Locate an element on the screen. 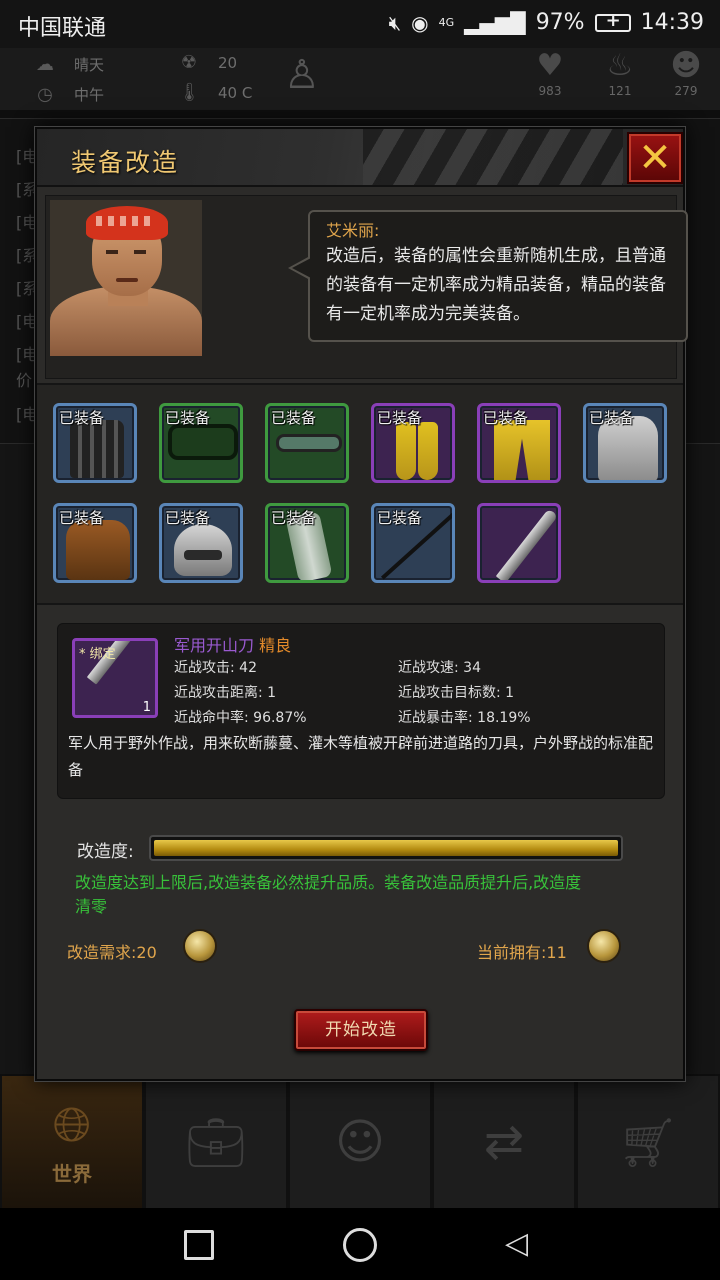 The image size is (720, 1280). modify-progress-bar is located at coordinates (386, 848).